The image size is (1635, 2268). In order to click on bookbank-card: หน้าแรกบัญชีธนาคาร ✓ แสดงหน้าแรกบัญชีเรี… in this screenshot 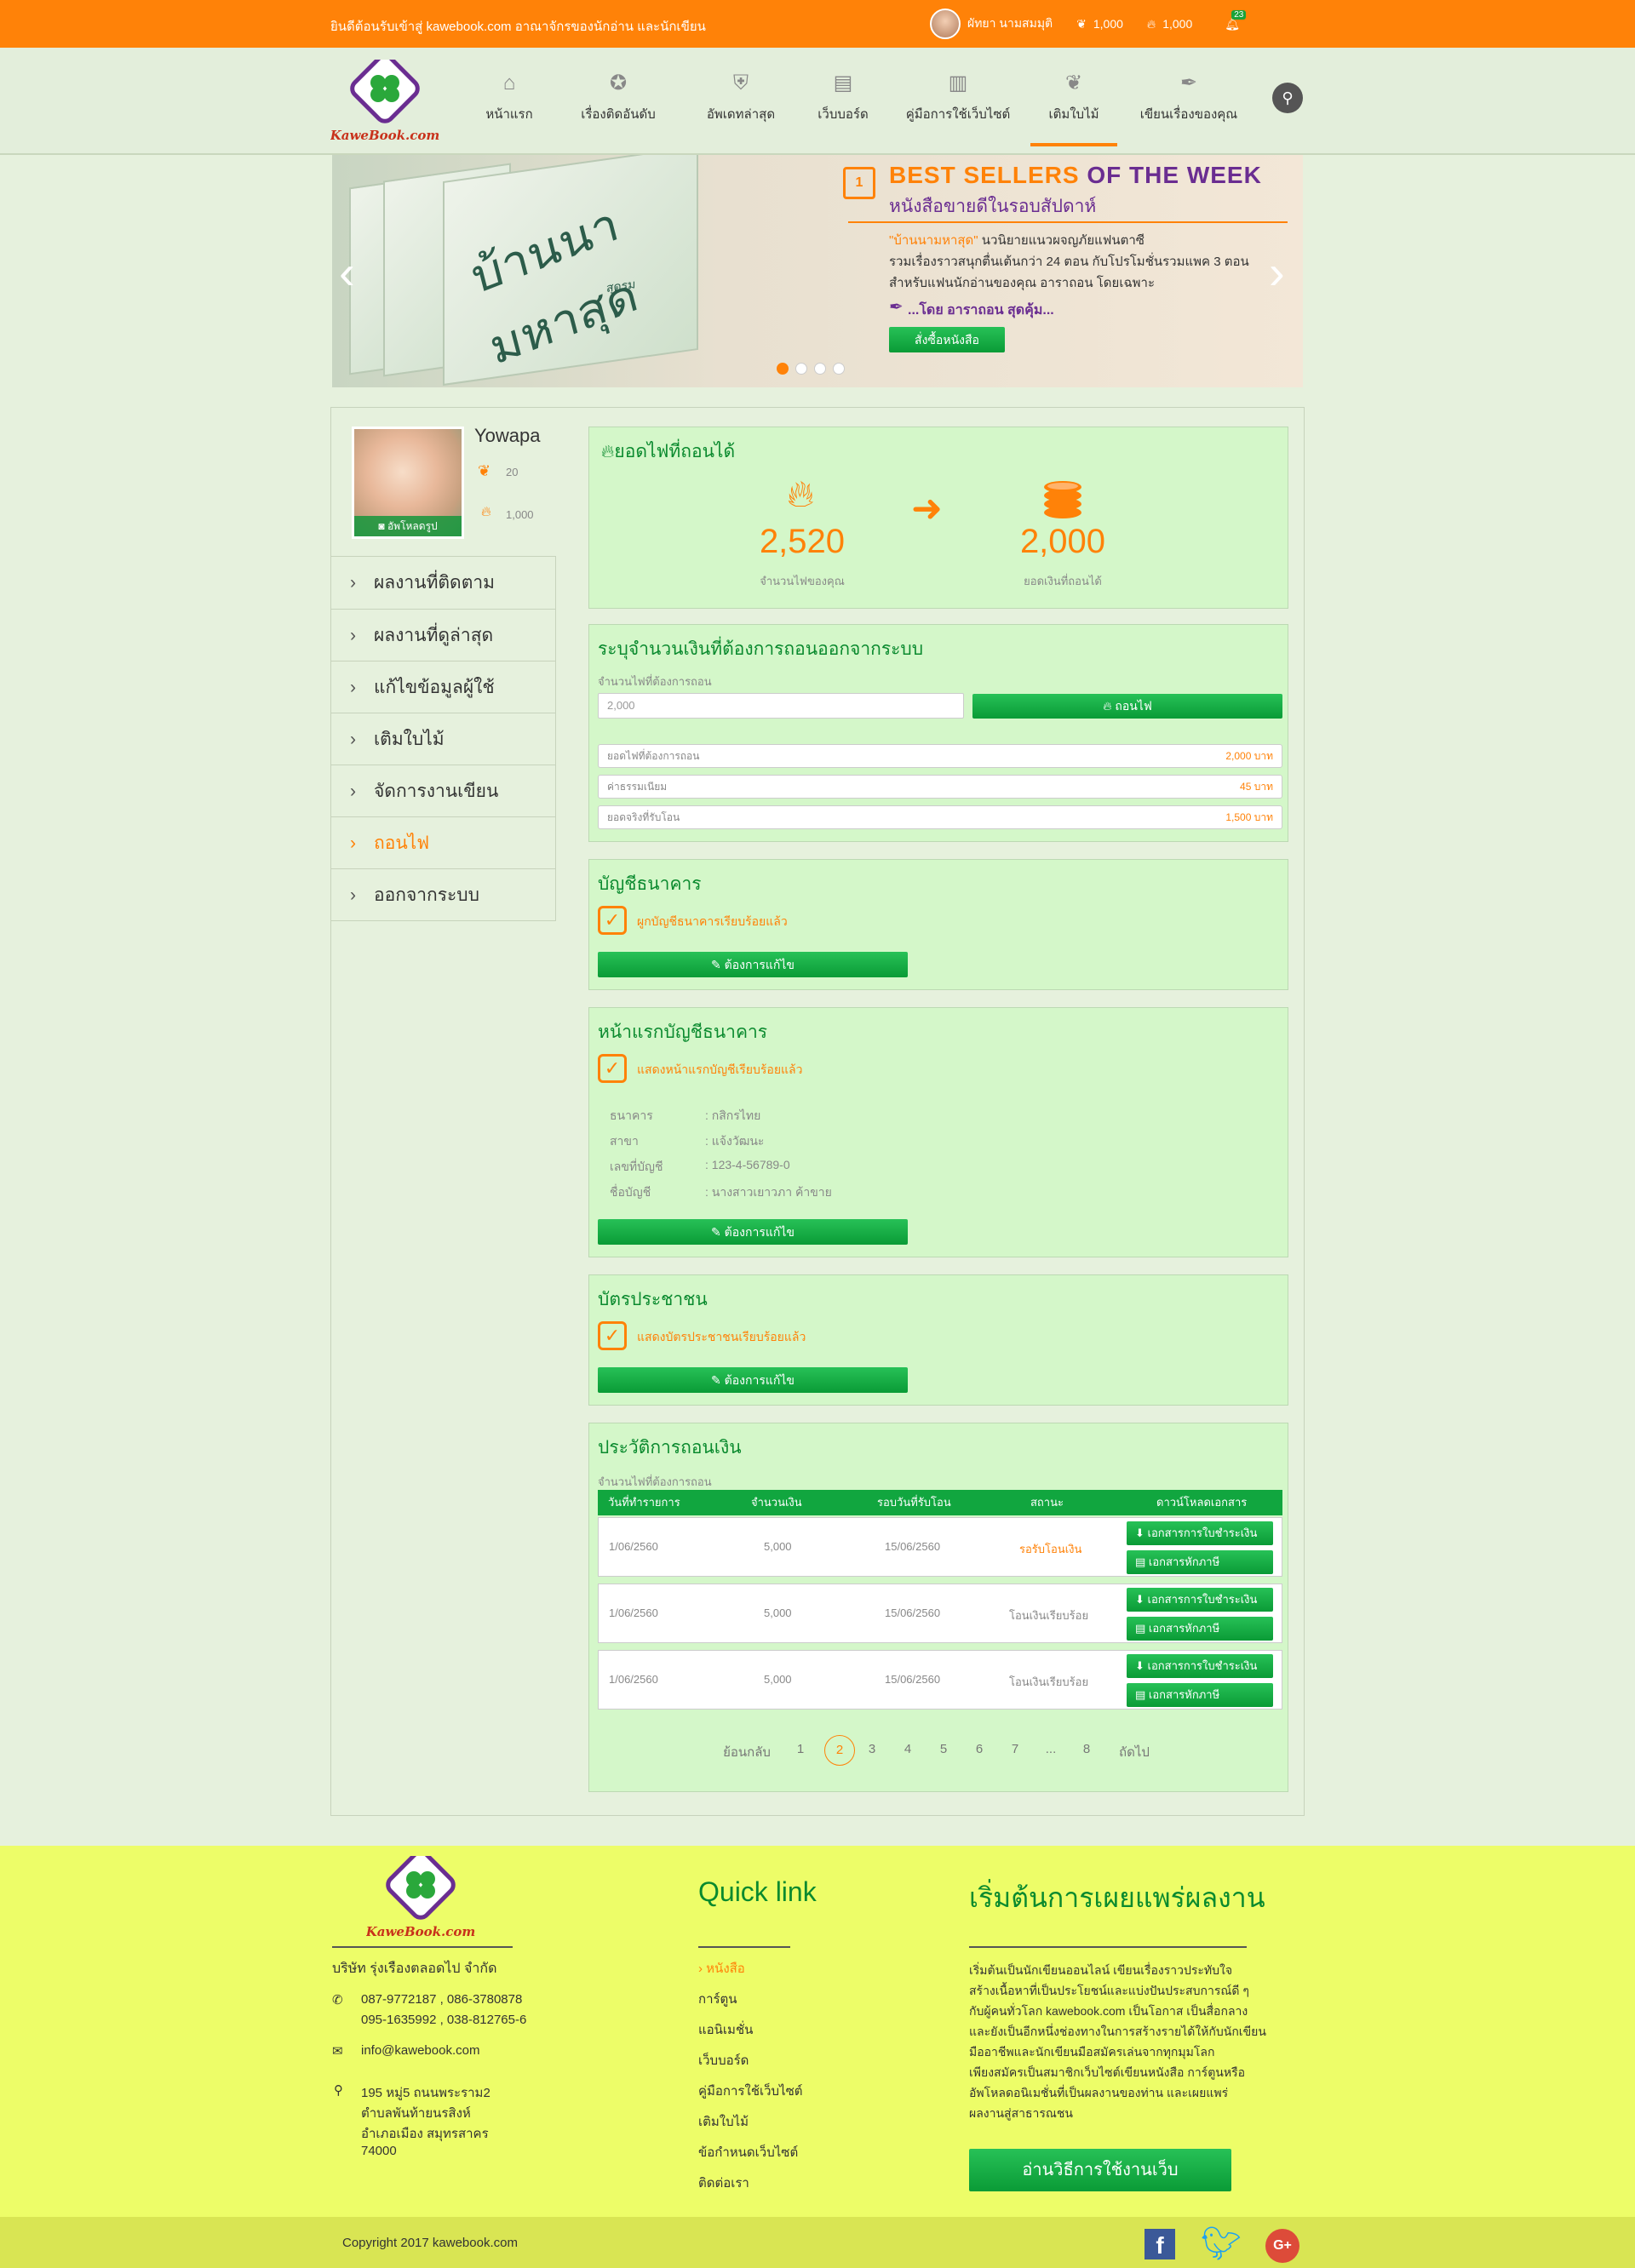, I will do `click(938, 1132)`.